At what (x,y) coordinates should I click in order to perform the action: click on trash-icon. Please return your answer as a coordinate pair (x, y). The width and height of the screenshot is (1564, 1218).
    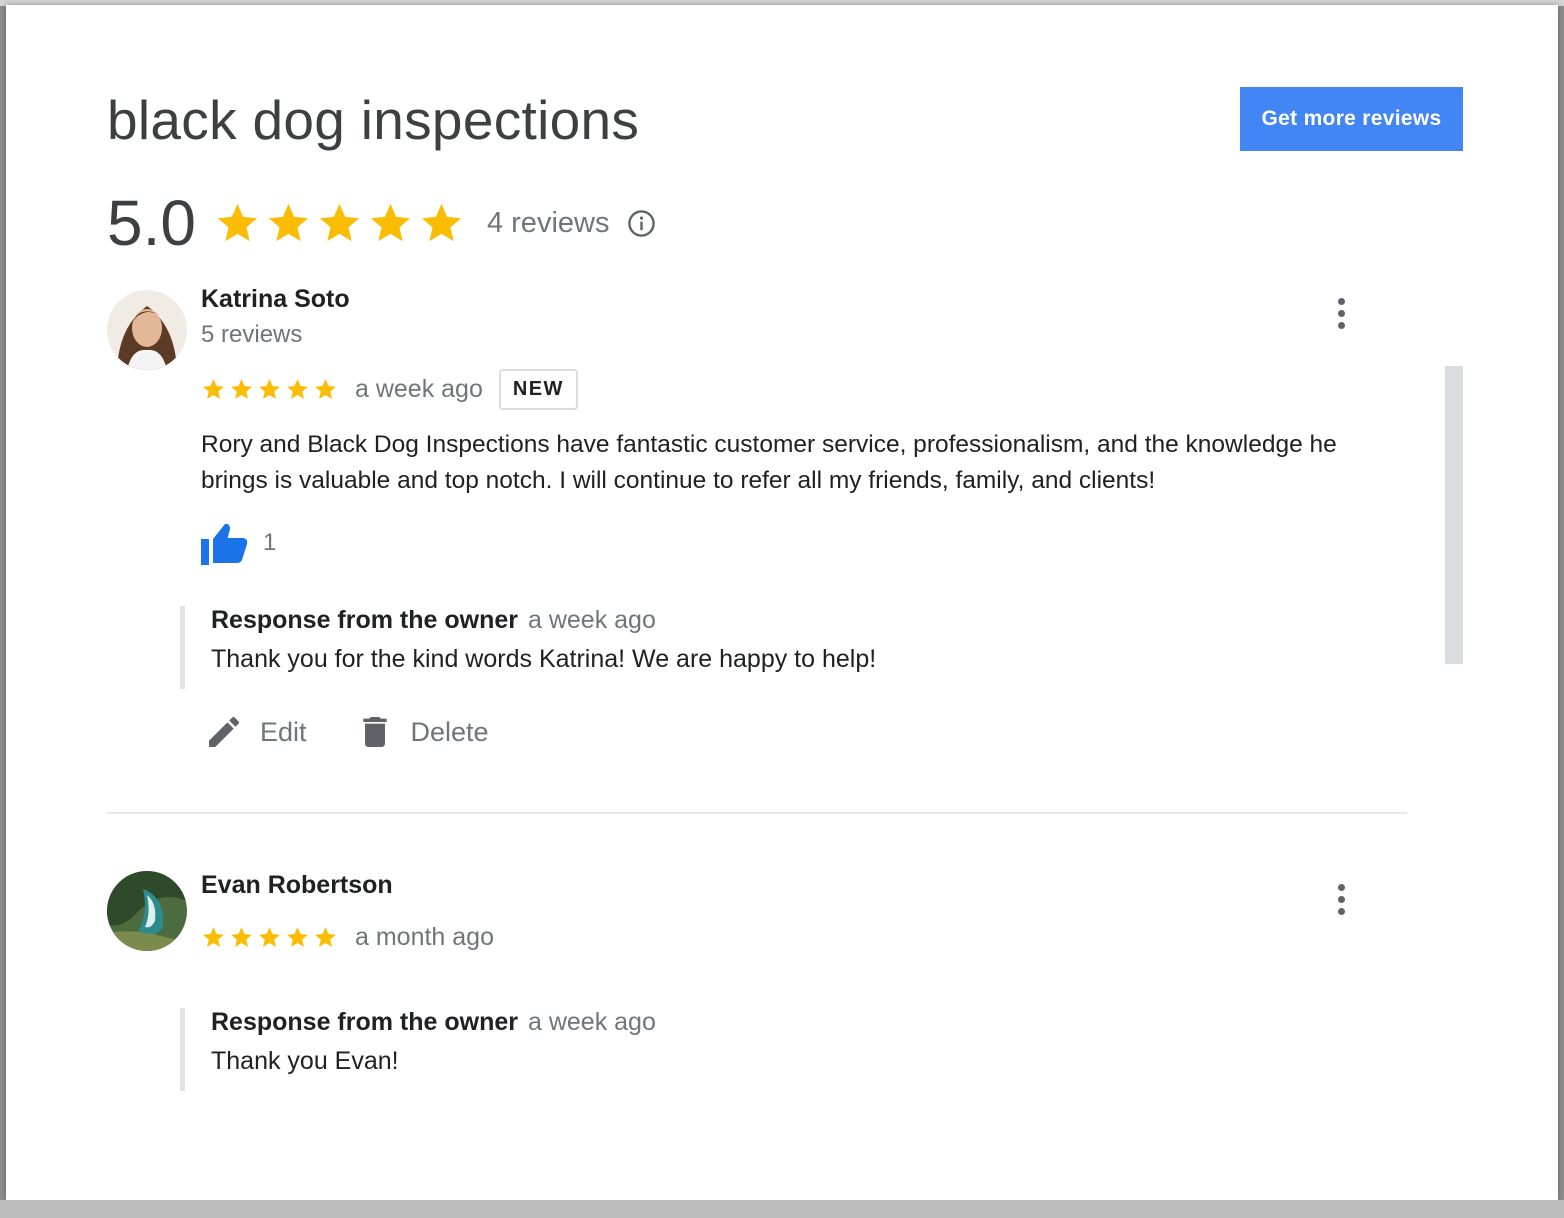
    Looking at the image, I should click on (374, 732).